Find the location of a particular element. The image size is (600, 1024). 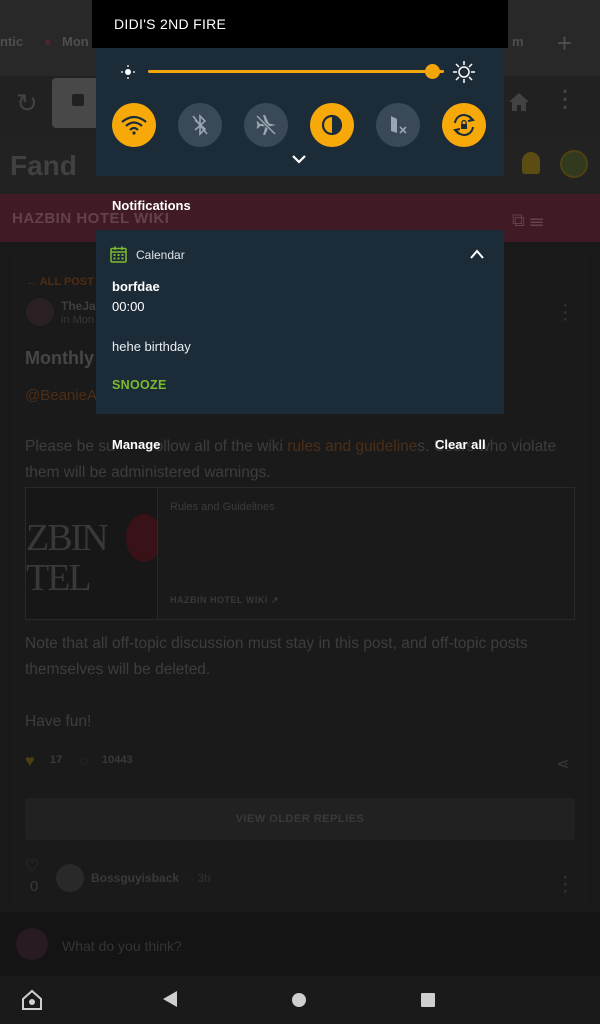

contrast-icon is located at coordinates (332, 125).